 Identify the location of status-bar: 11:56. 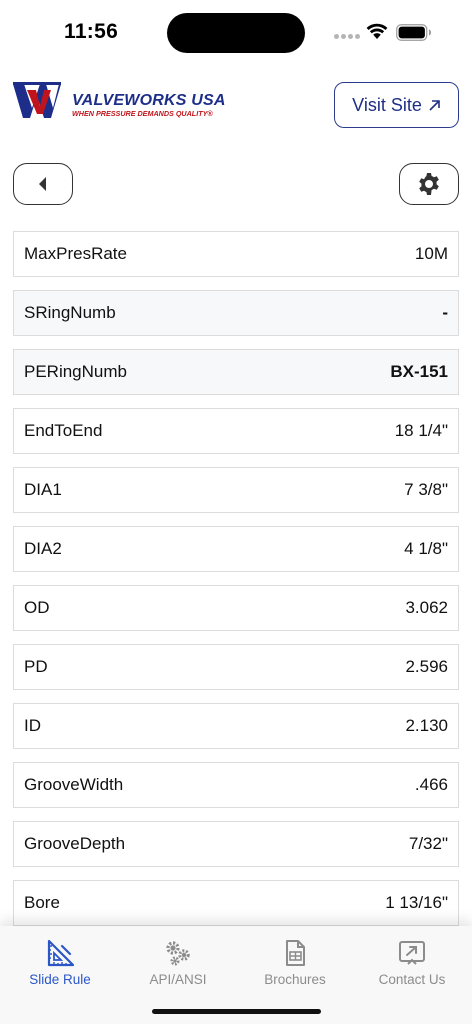
(236, 32).